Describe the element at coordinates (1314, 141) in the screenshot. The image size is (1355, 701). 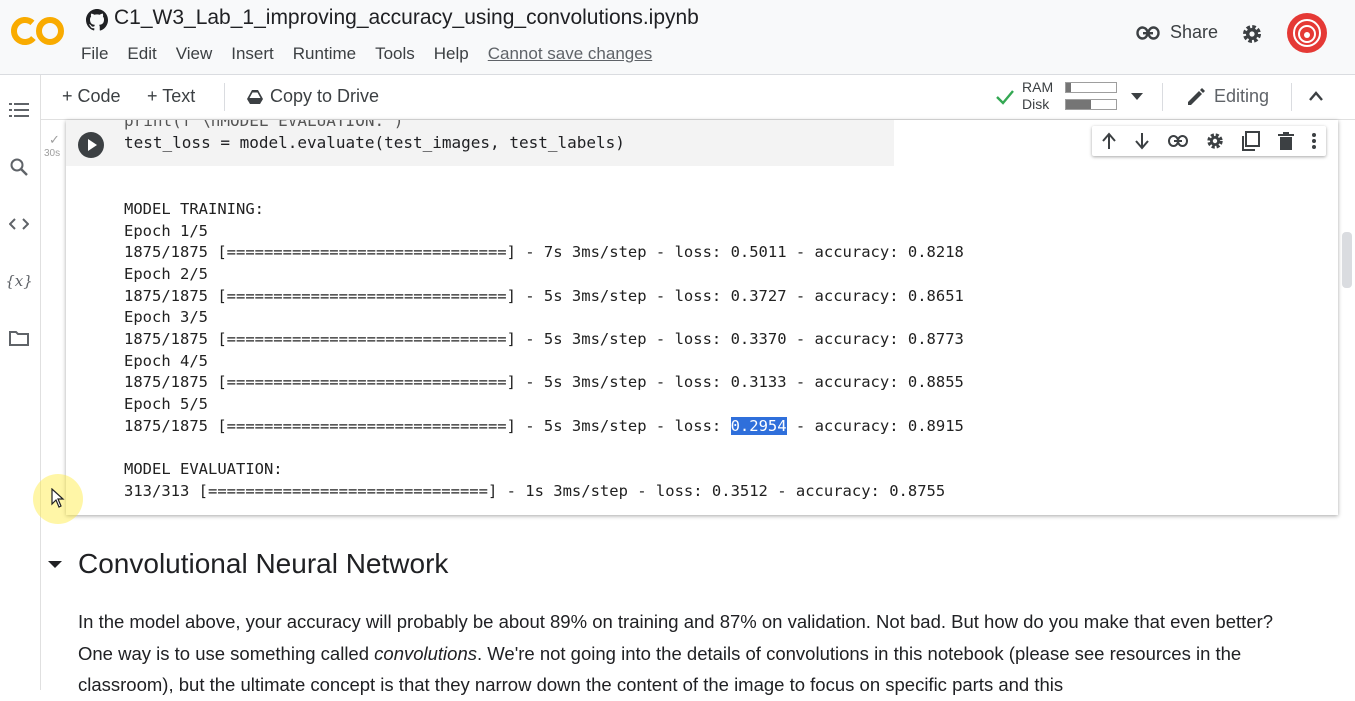
I see `more-icon` at that location.